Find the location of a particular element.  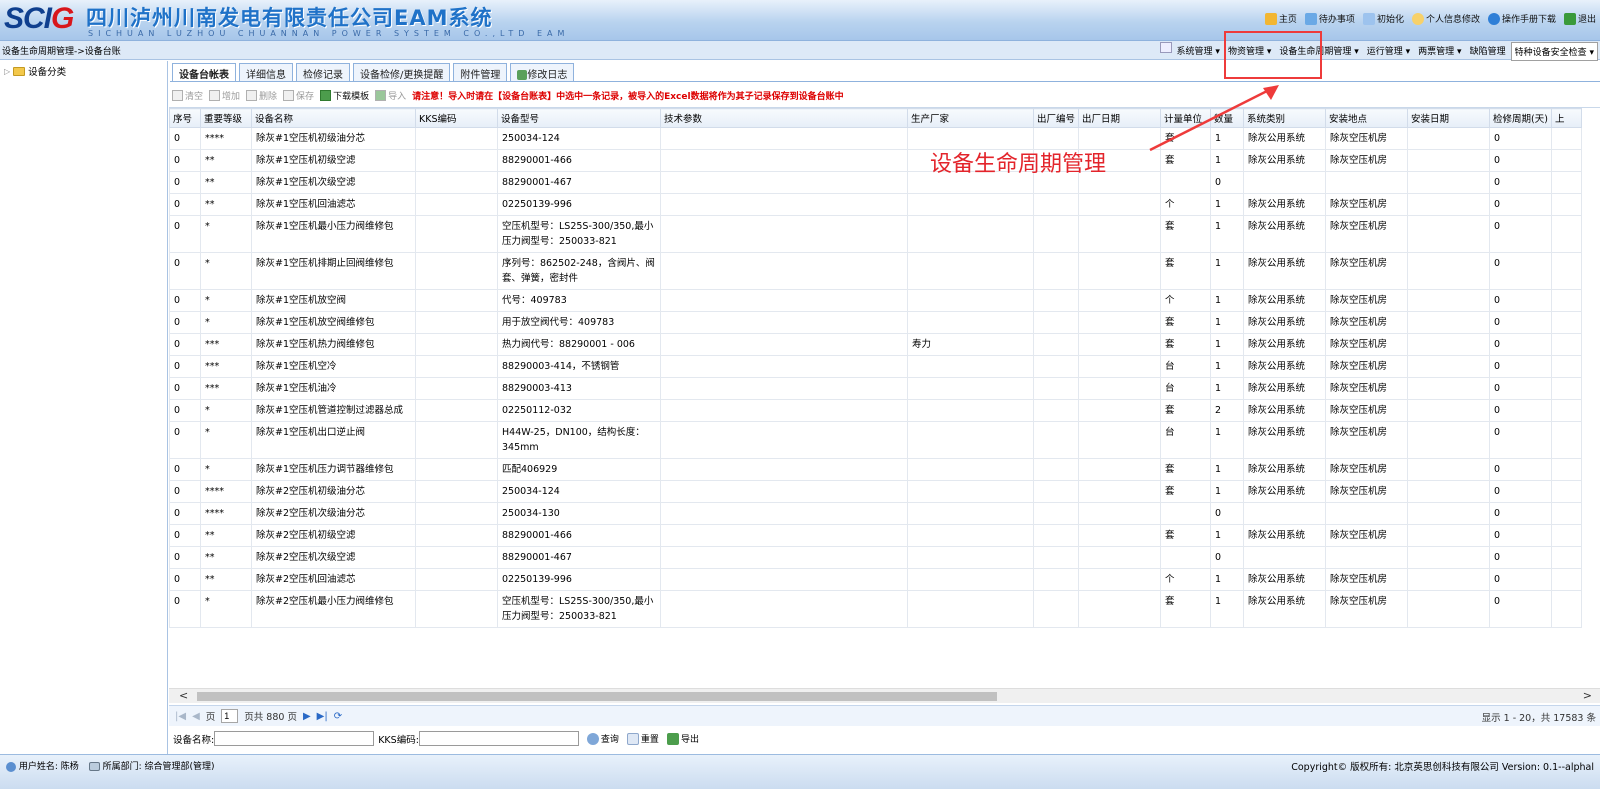

table-row: 0 **** 除灰#2空压机次级油分芯 250034-130 0 0 is located at coordinates (875, 513).